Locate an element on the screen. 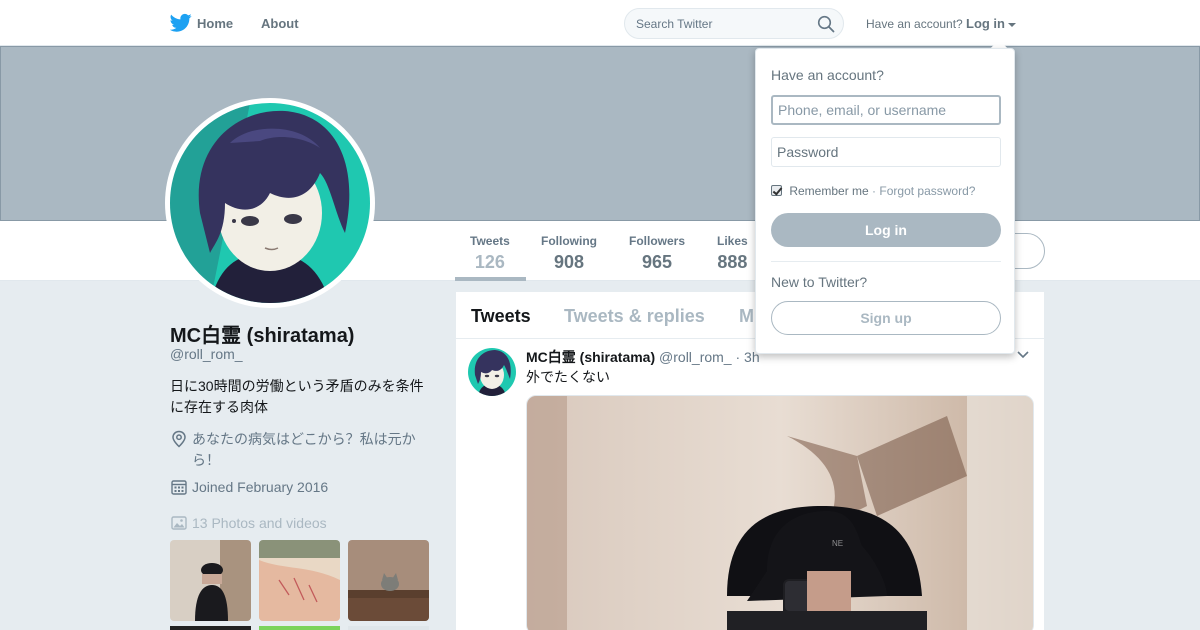 This screenshot has width=1200, height=630. search-box is located at coordinates (734, 23).